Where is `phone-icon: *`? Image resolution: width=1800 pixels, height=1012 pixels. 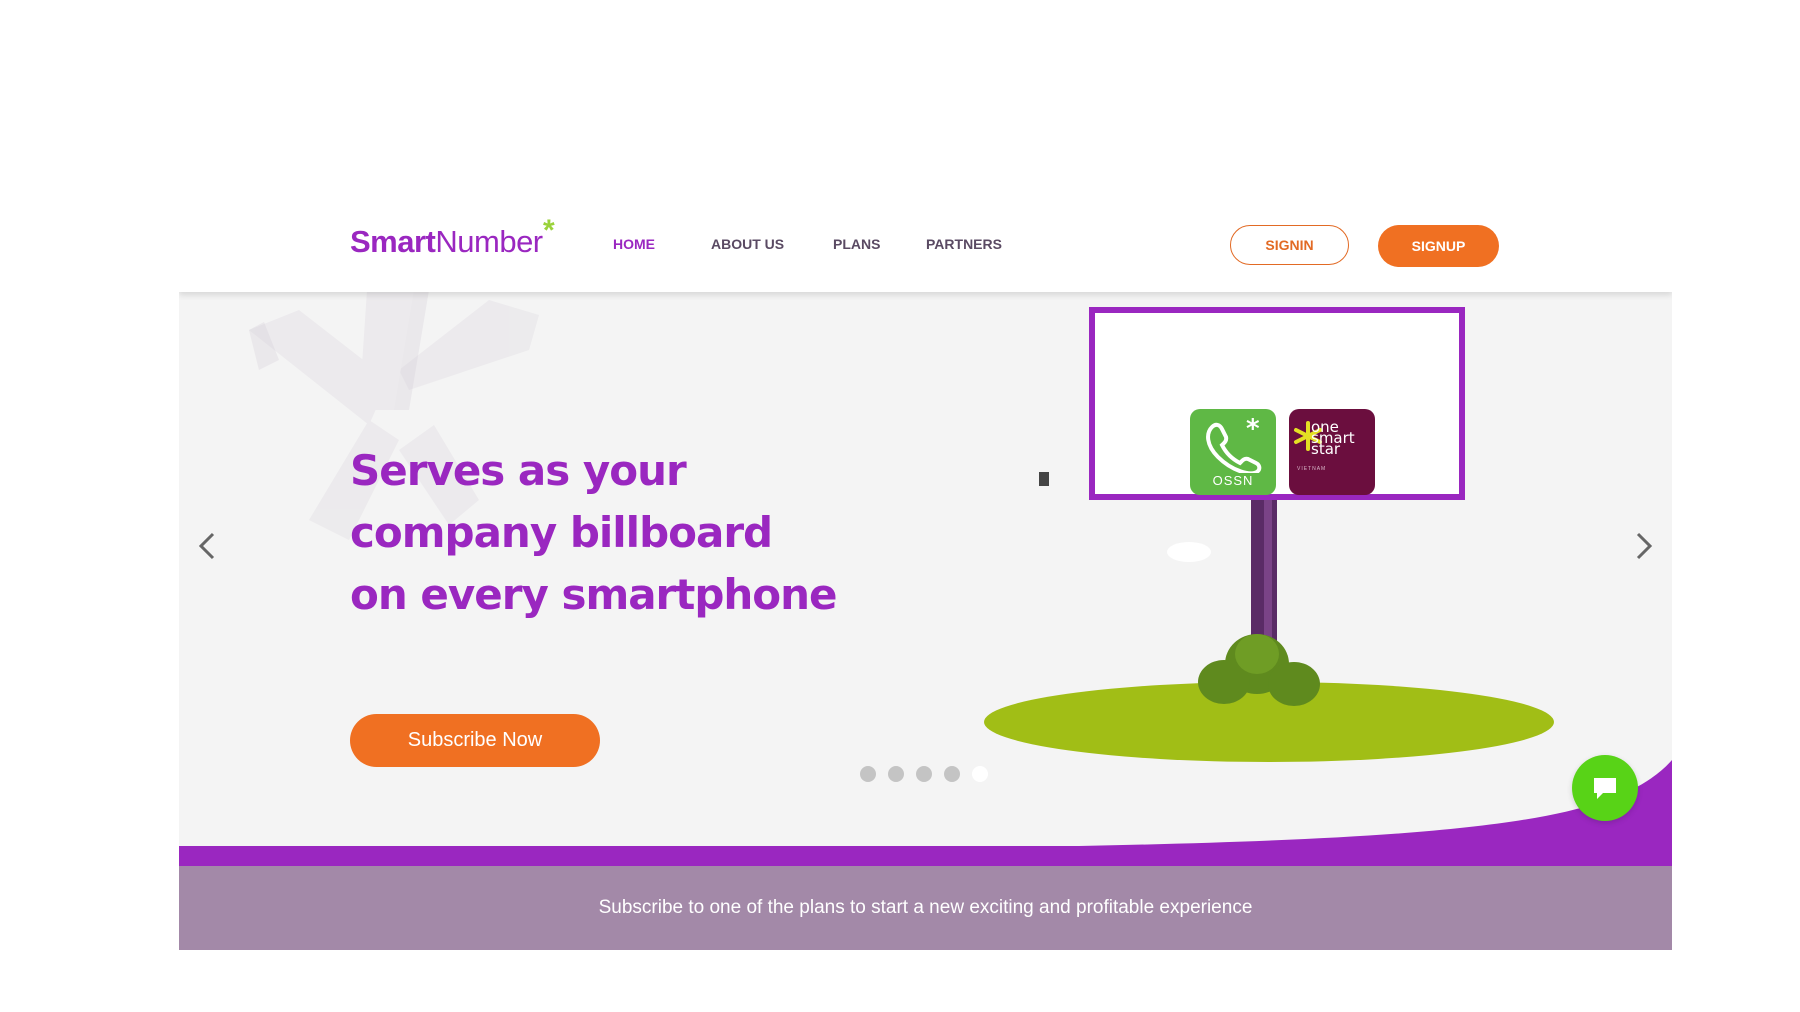
phone-icon: * is located at coordinates (1234, 445).